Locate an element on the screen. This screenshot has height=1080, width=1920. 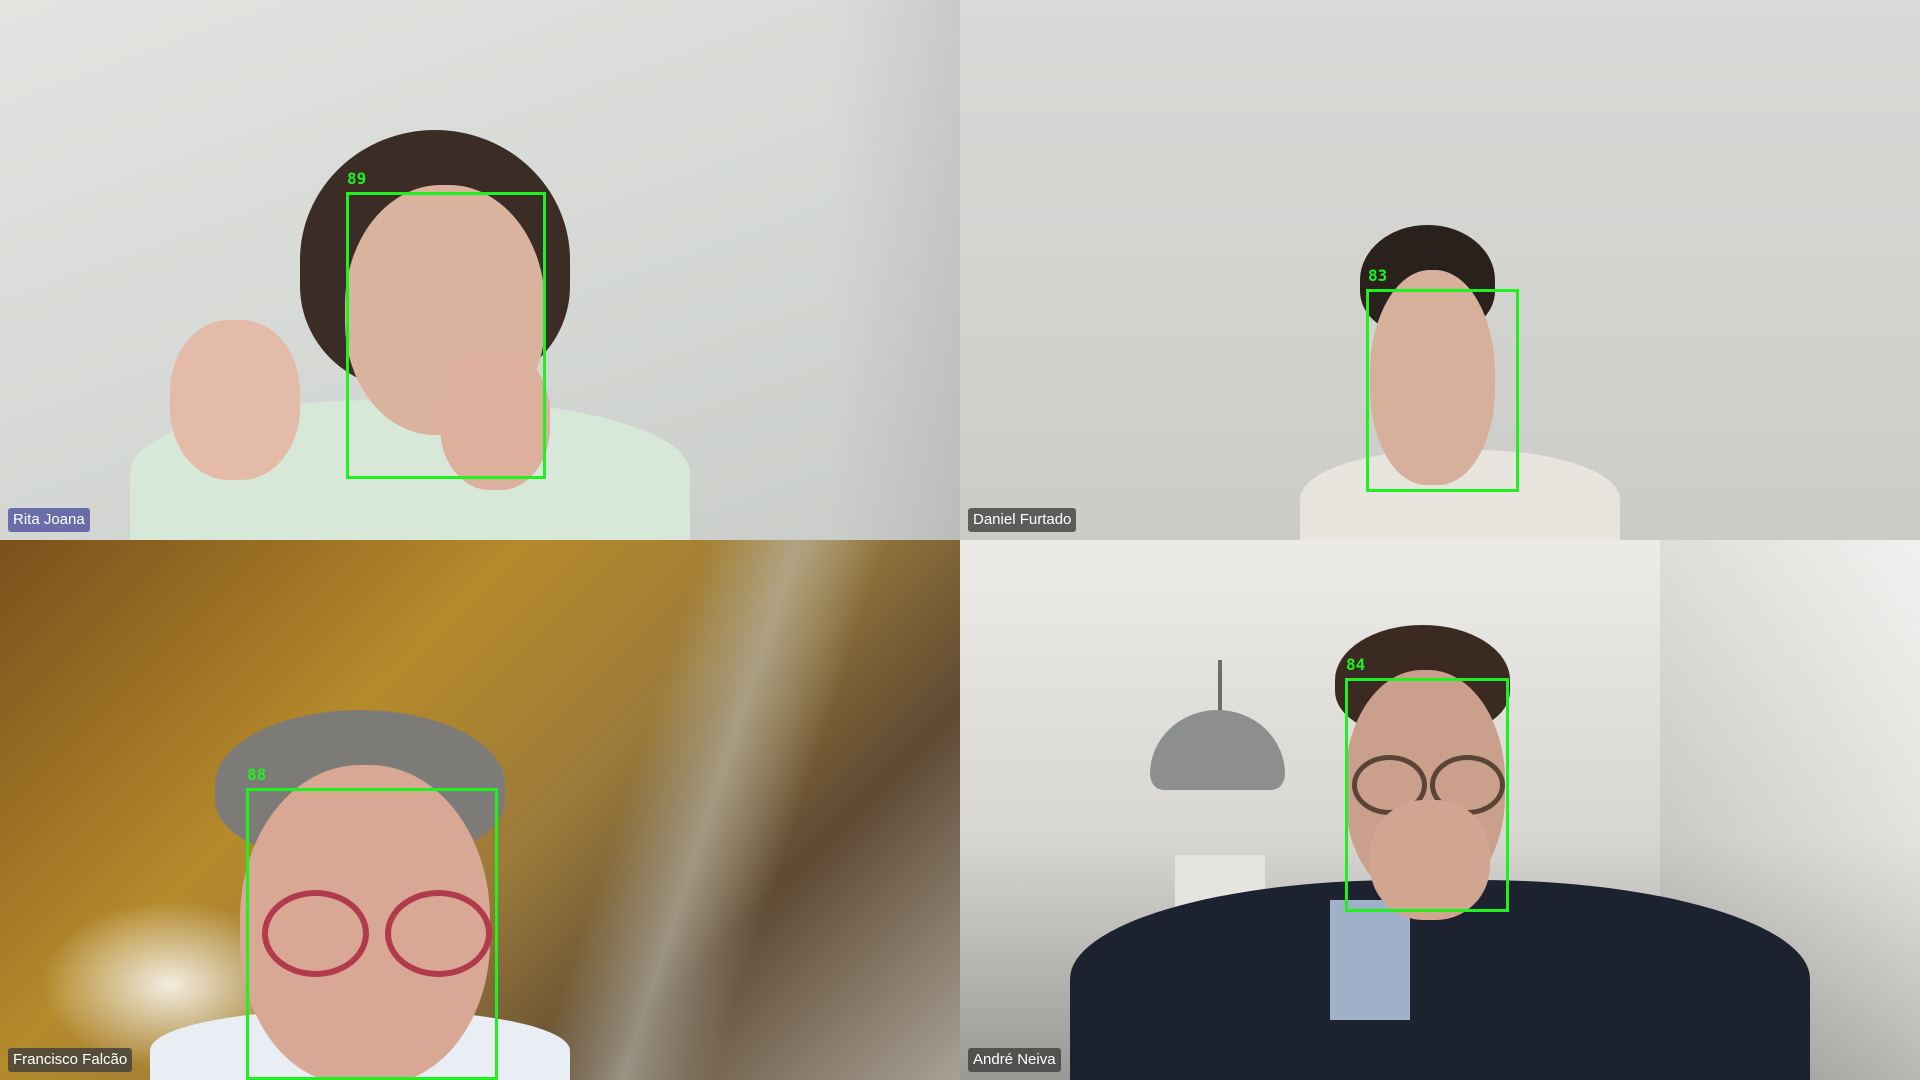
participant-name-tag: Rita Joana is located at coordinates (49, 520).